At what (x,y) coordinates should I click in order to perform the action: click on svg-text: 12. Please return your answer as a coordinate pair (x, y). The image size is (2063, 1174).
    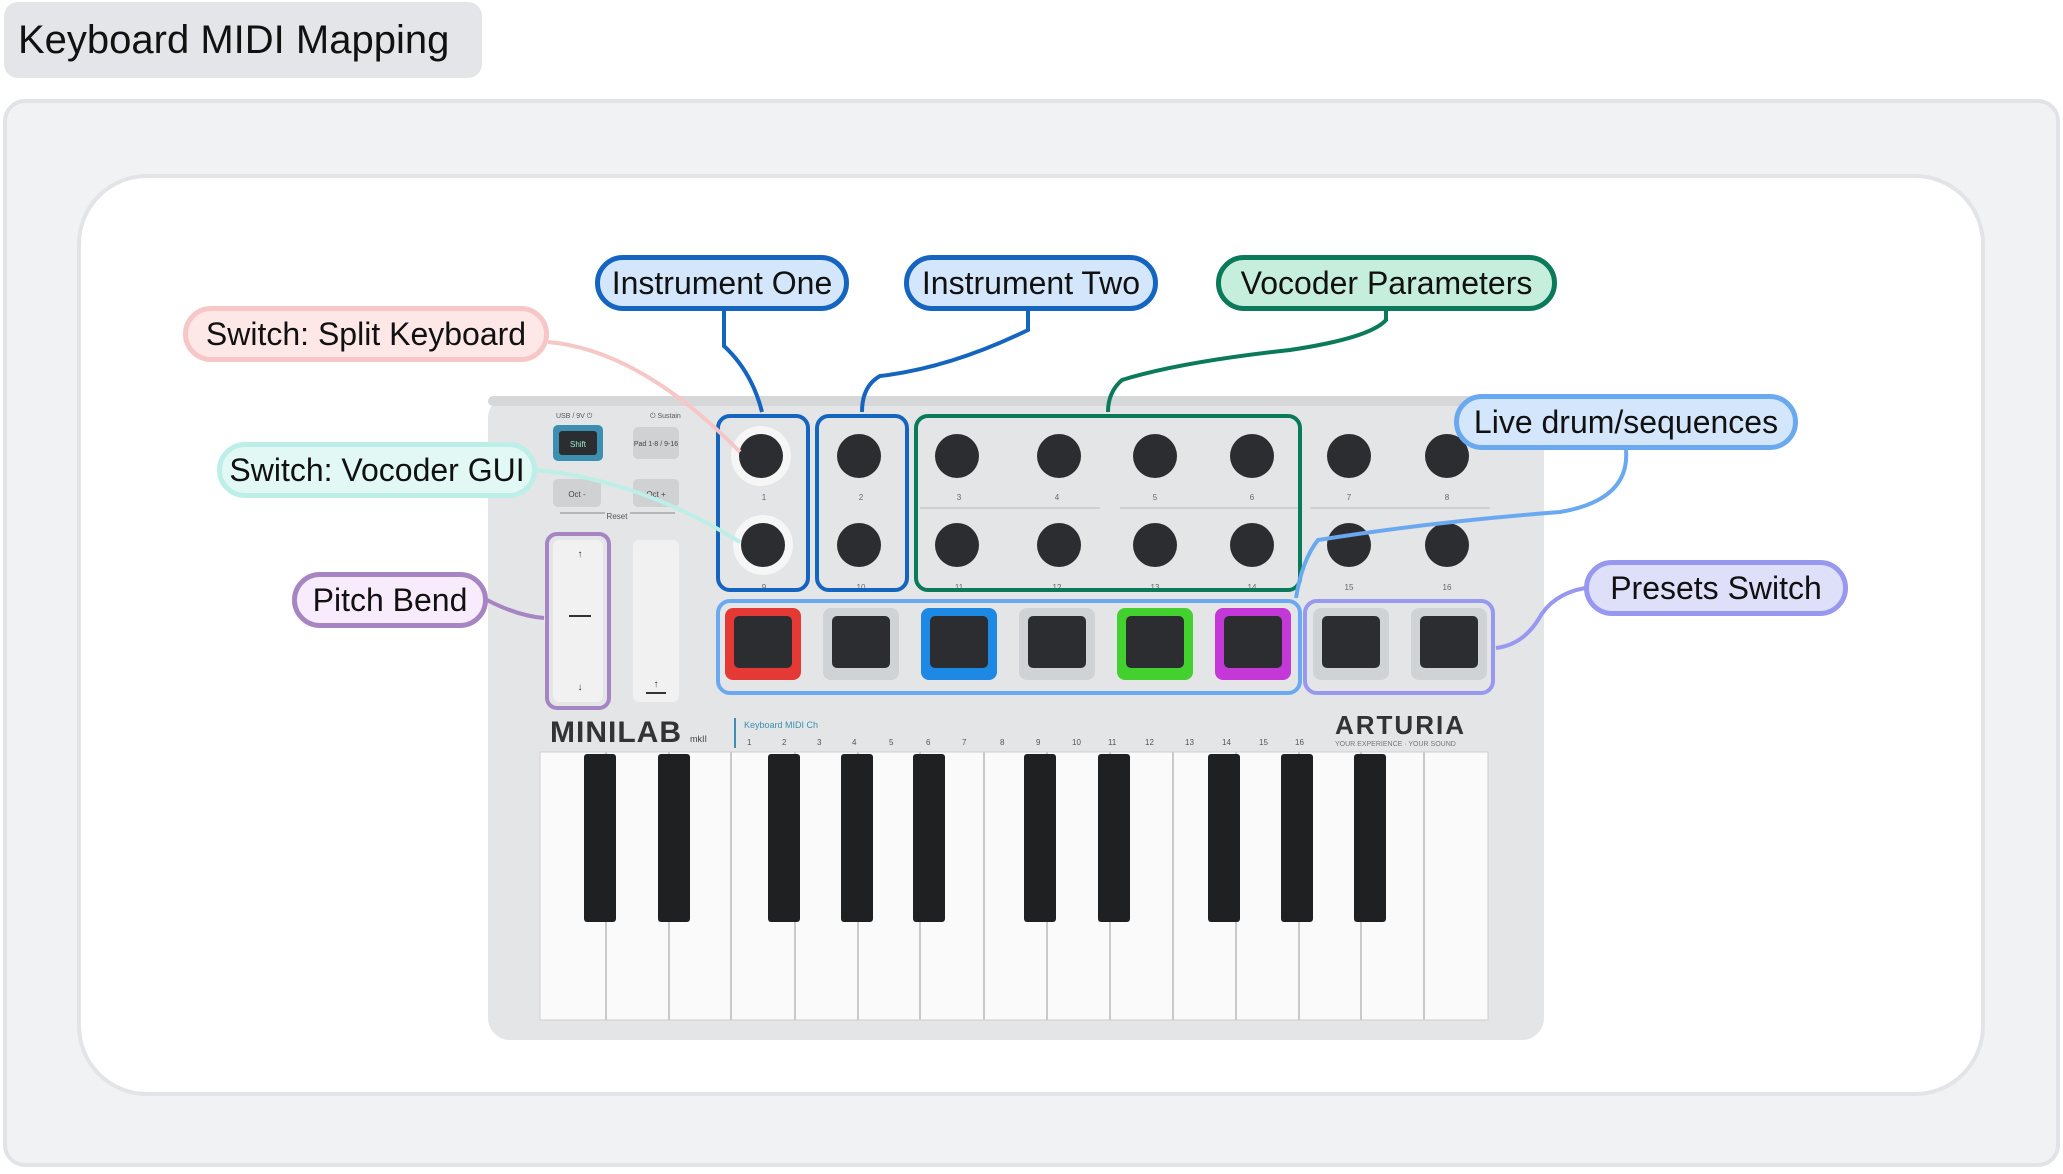
    Looking at the image, I should click on (1149, 742).